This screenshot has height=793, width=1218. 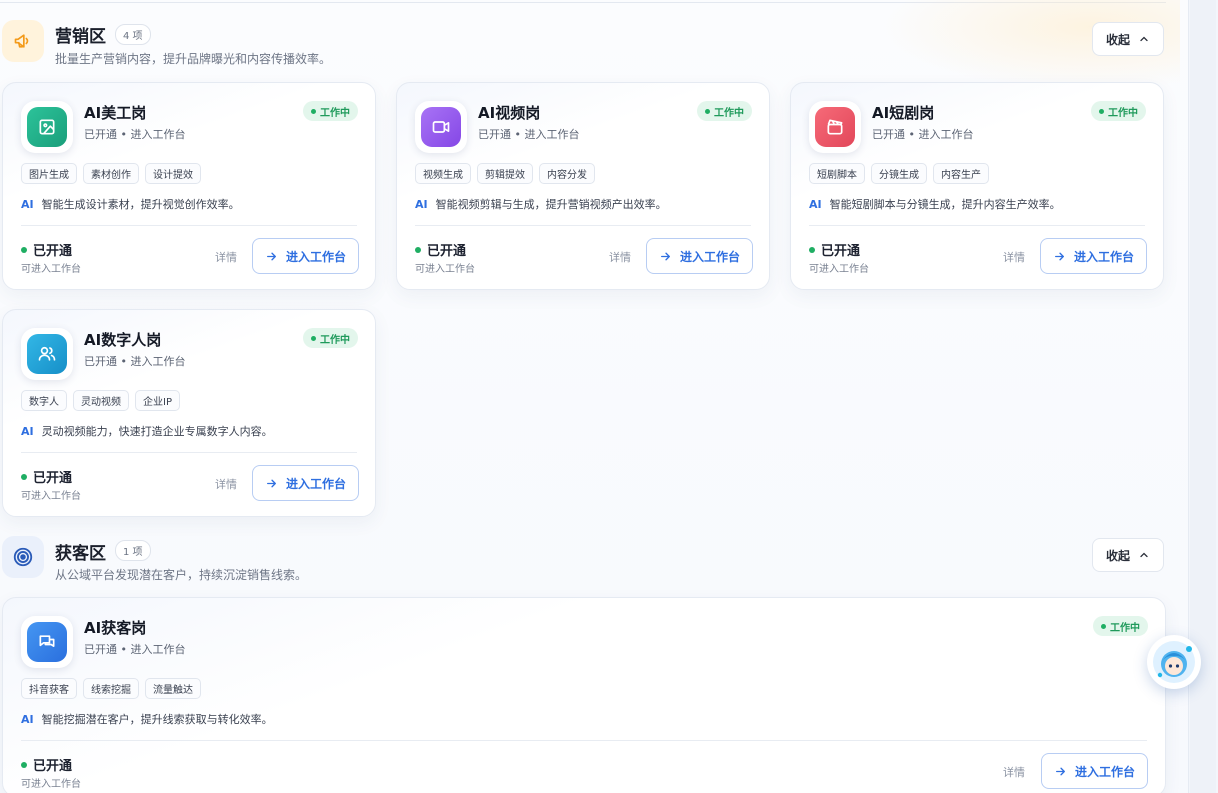 I want to click on description-text: 智能挖掘潜在客户，提升线索获取与转化效率。, so click(x=157, y=719).